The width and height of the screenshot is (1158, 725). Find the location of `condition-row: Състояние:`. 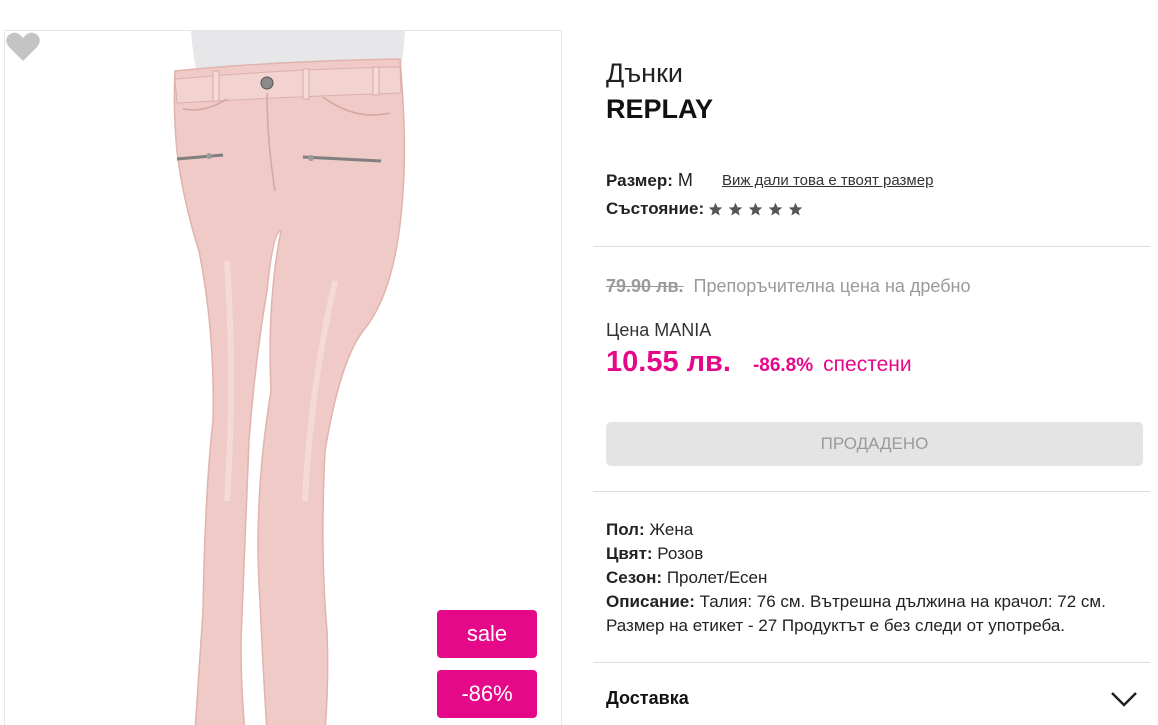

condition-row: Състояние: is located at coordinates (704, 209).